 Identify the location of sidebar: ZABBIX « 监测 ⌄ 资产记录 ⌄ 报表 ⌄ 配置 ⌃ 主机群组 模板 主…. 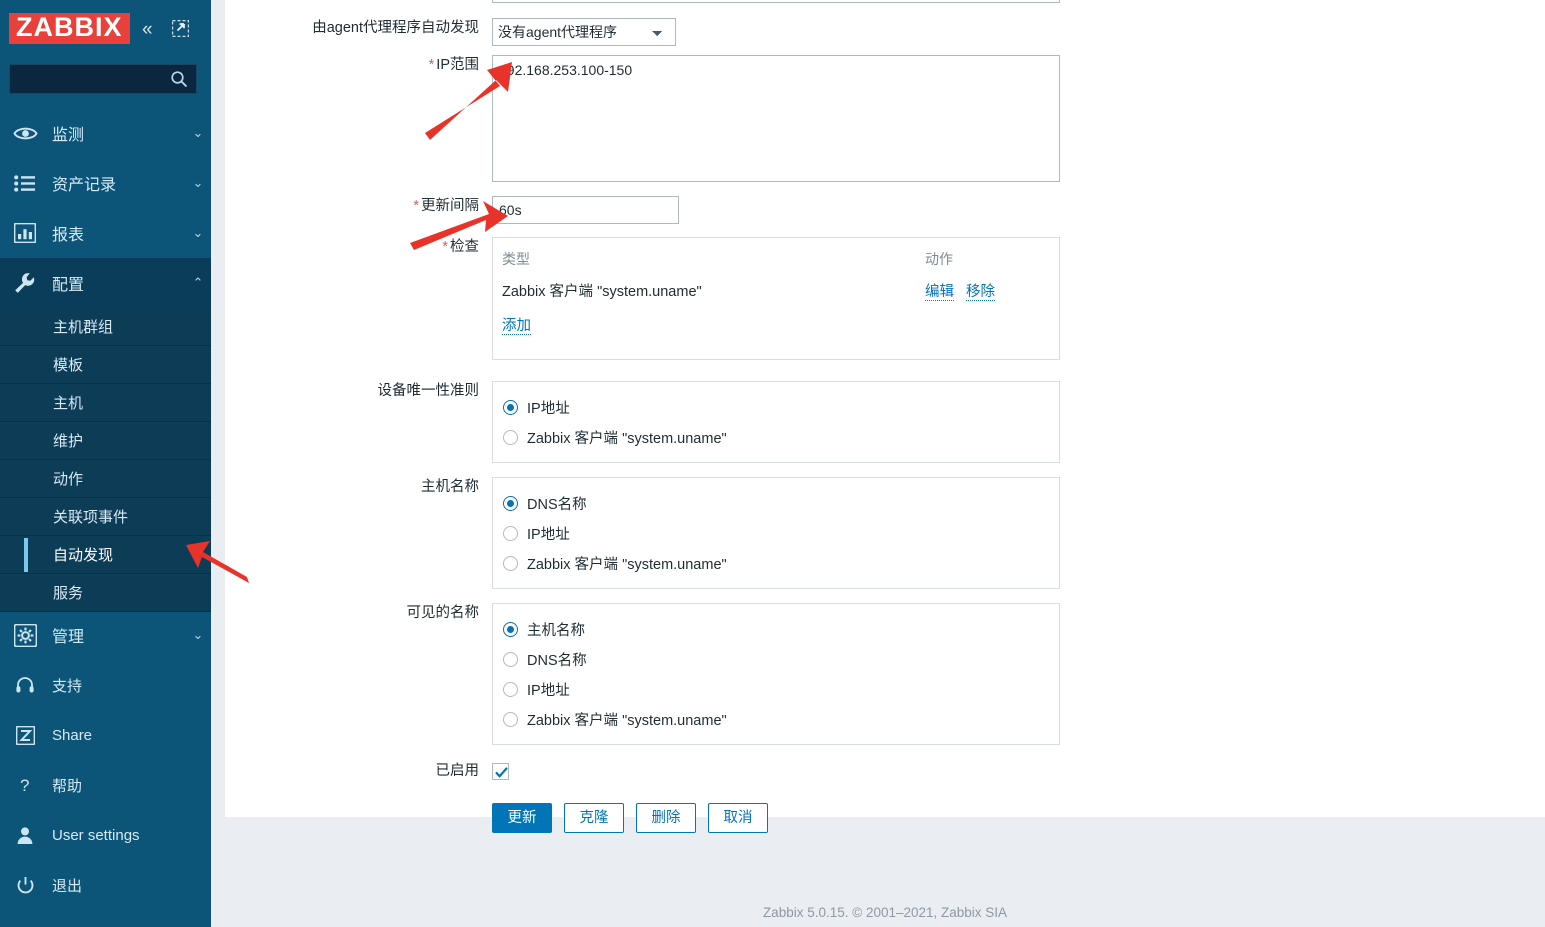
(105, 463).